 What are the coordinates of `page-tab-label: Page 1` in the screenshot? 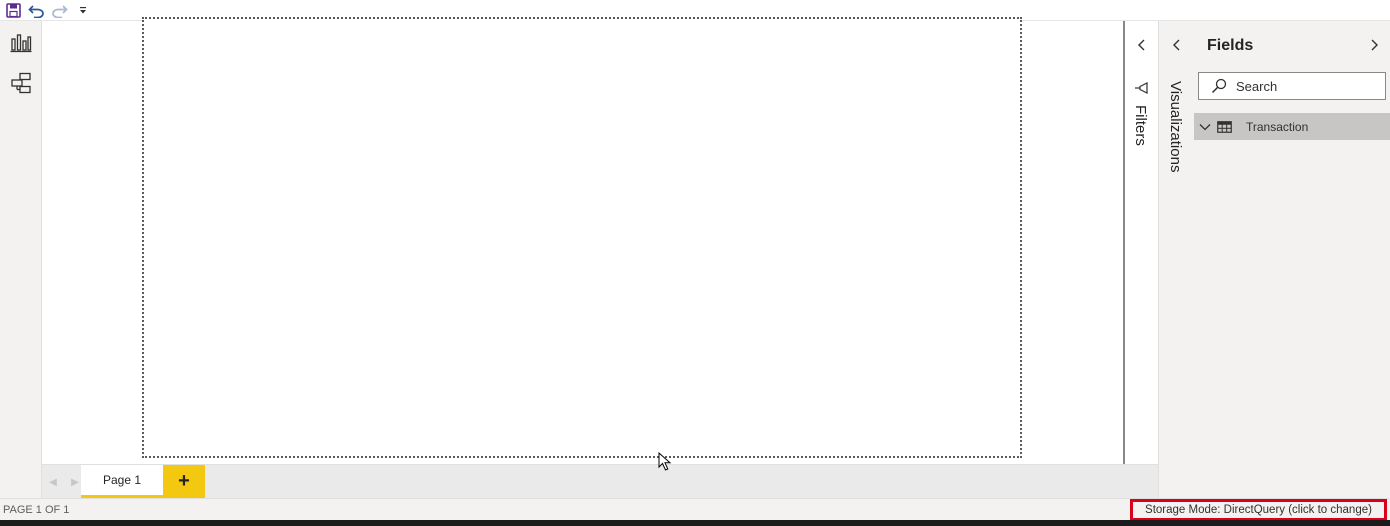 It's located at (122, 480).